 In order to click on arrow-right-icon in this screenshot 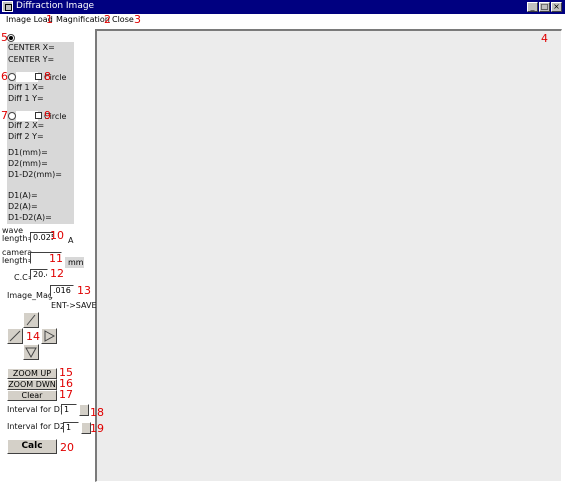, I will do `click(50, 336)`.